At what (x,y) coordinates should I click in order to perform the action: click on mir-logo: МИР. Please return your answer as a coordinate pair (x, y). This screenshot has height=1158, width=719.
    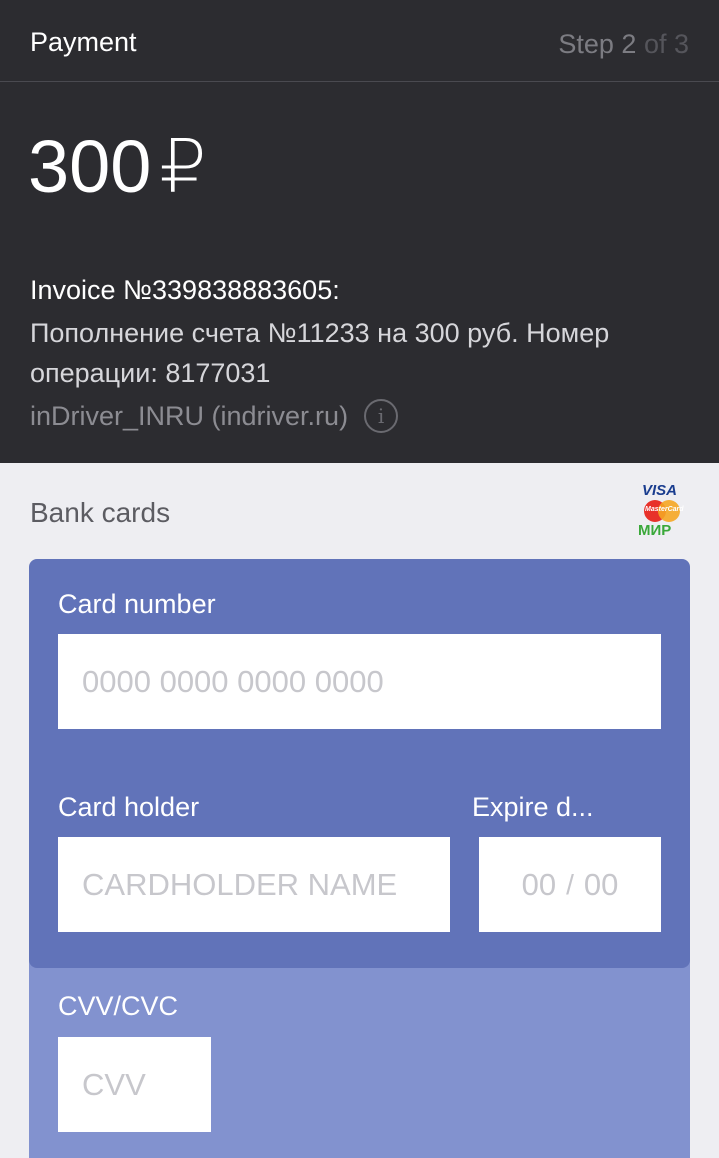
    Looking at the image, I should click on (655, 530).